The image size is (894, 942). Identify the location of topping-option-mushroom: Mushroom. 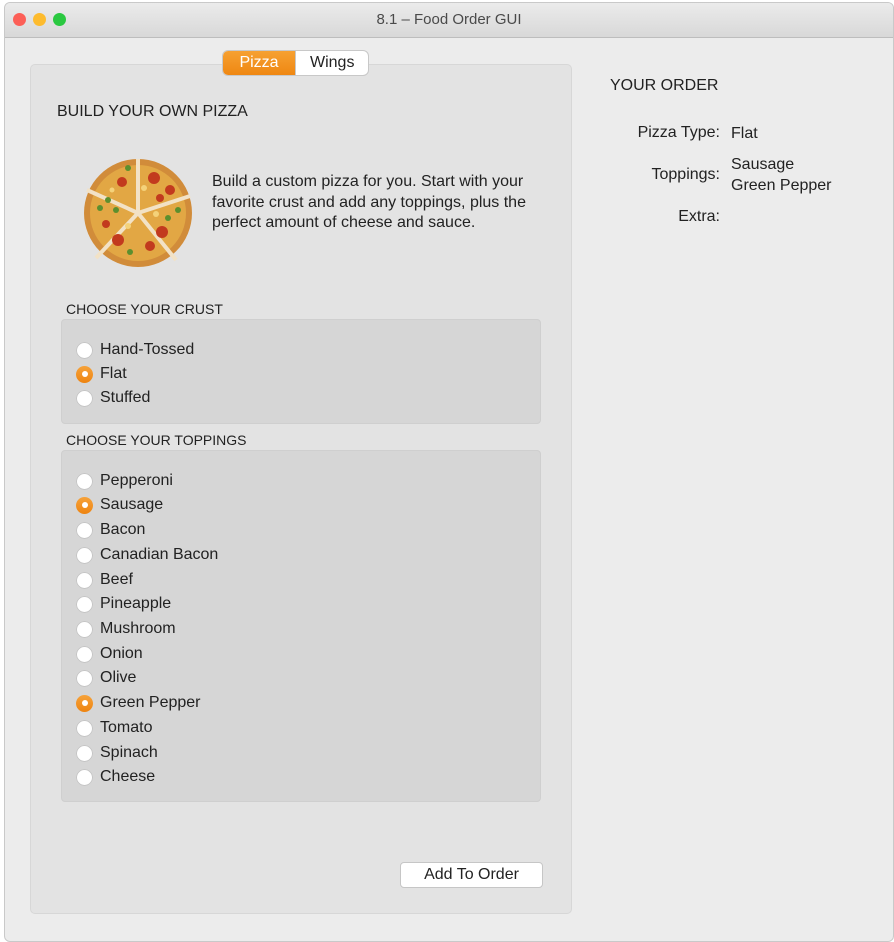
(126, 629).